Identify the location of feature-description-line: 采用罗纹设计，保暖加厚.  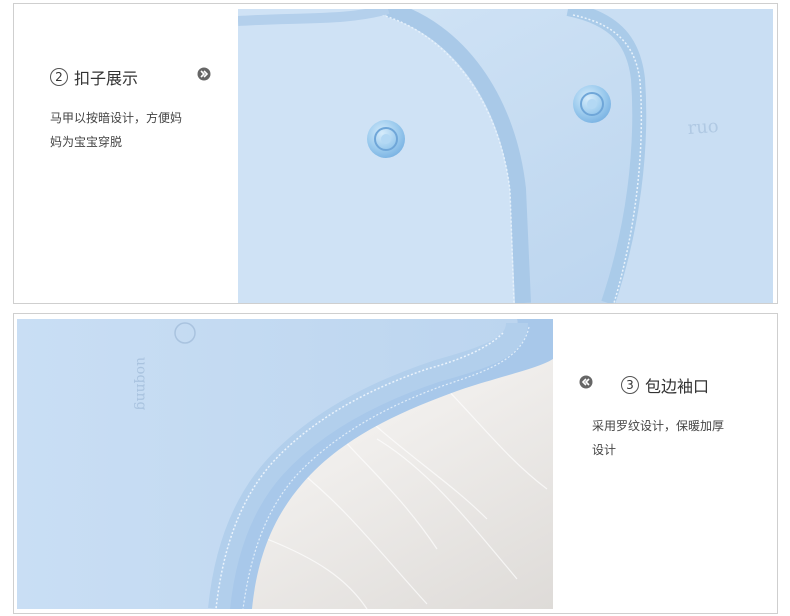
(658, 426).